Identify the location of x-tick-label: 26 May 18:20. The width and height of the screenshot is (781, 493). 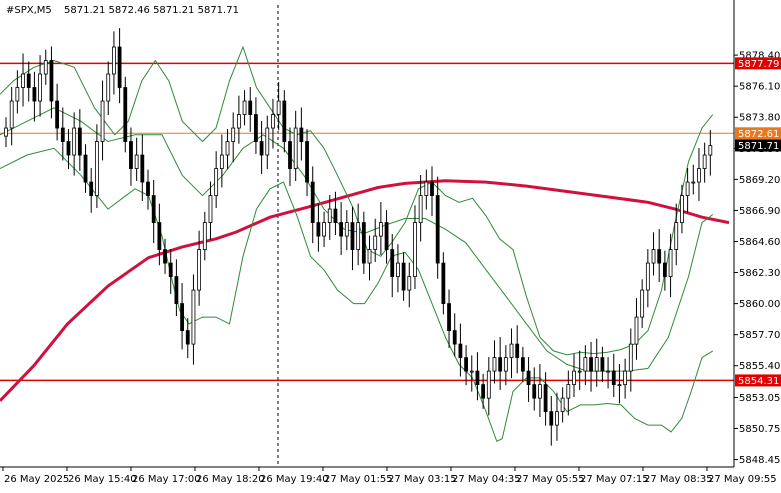
(230, 479).